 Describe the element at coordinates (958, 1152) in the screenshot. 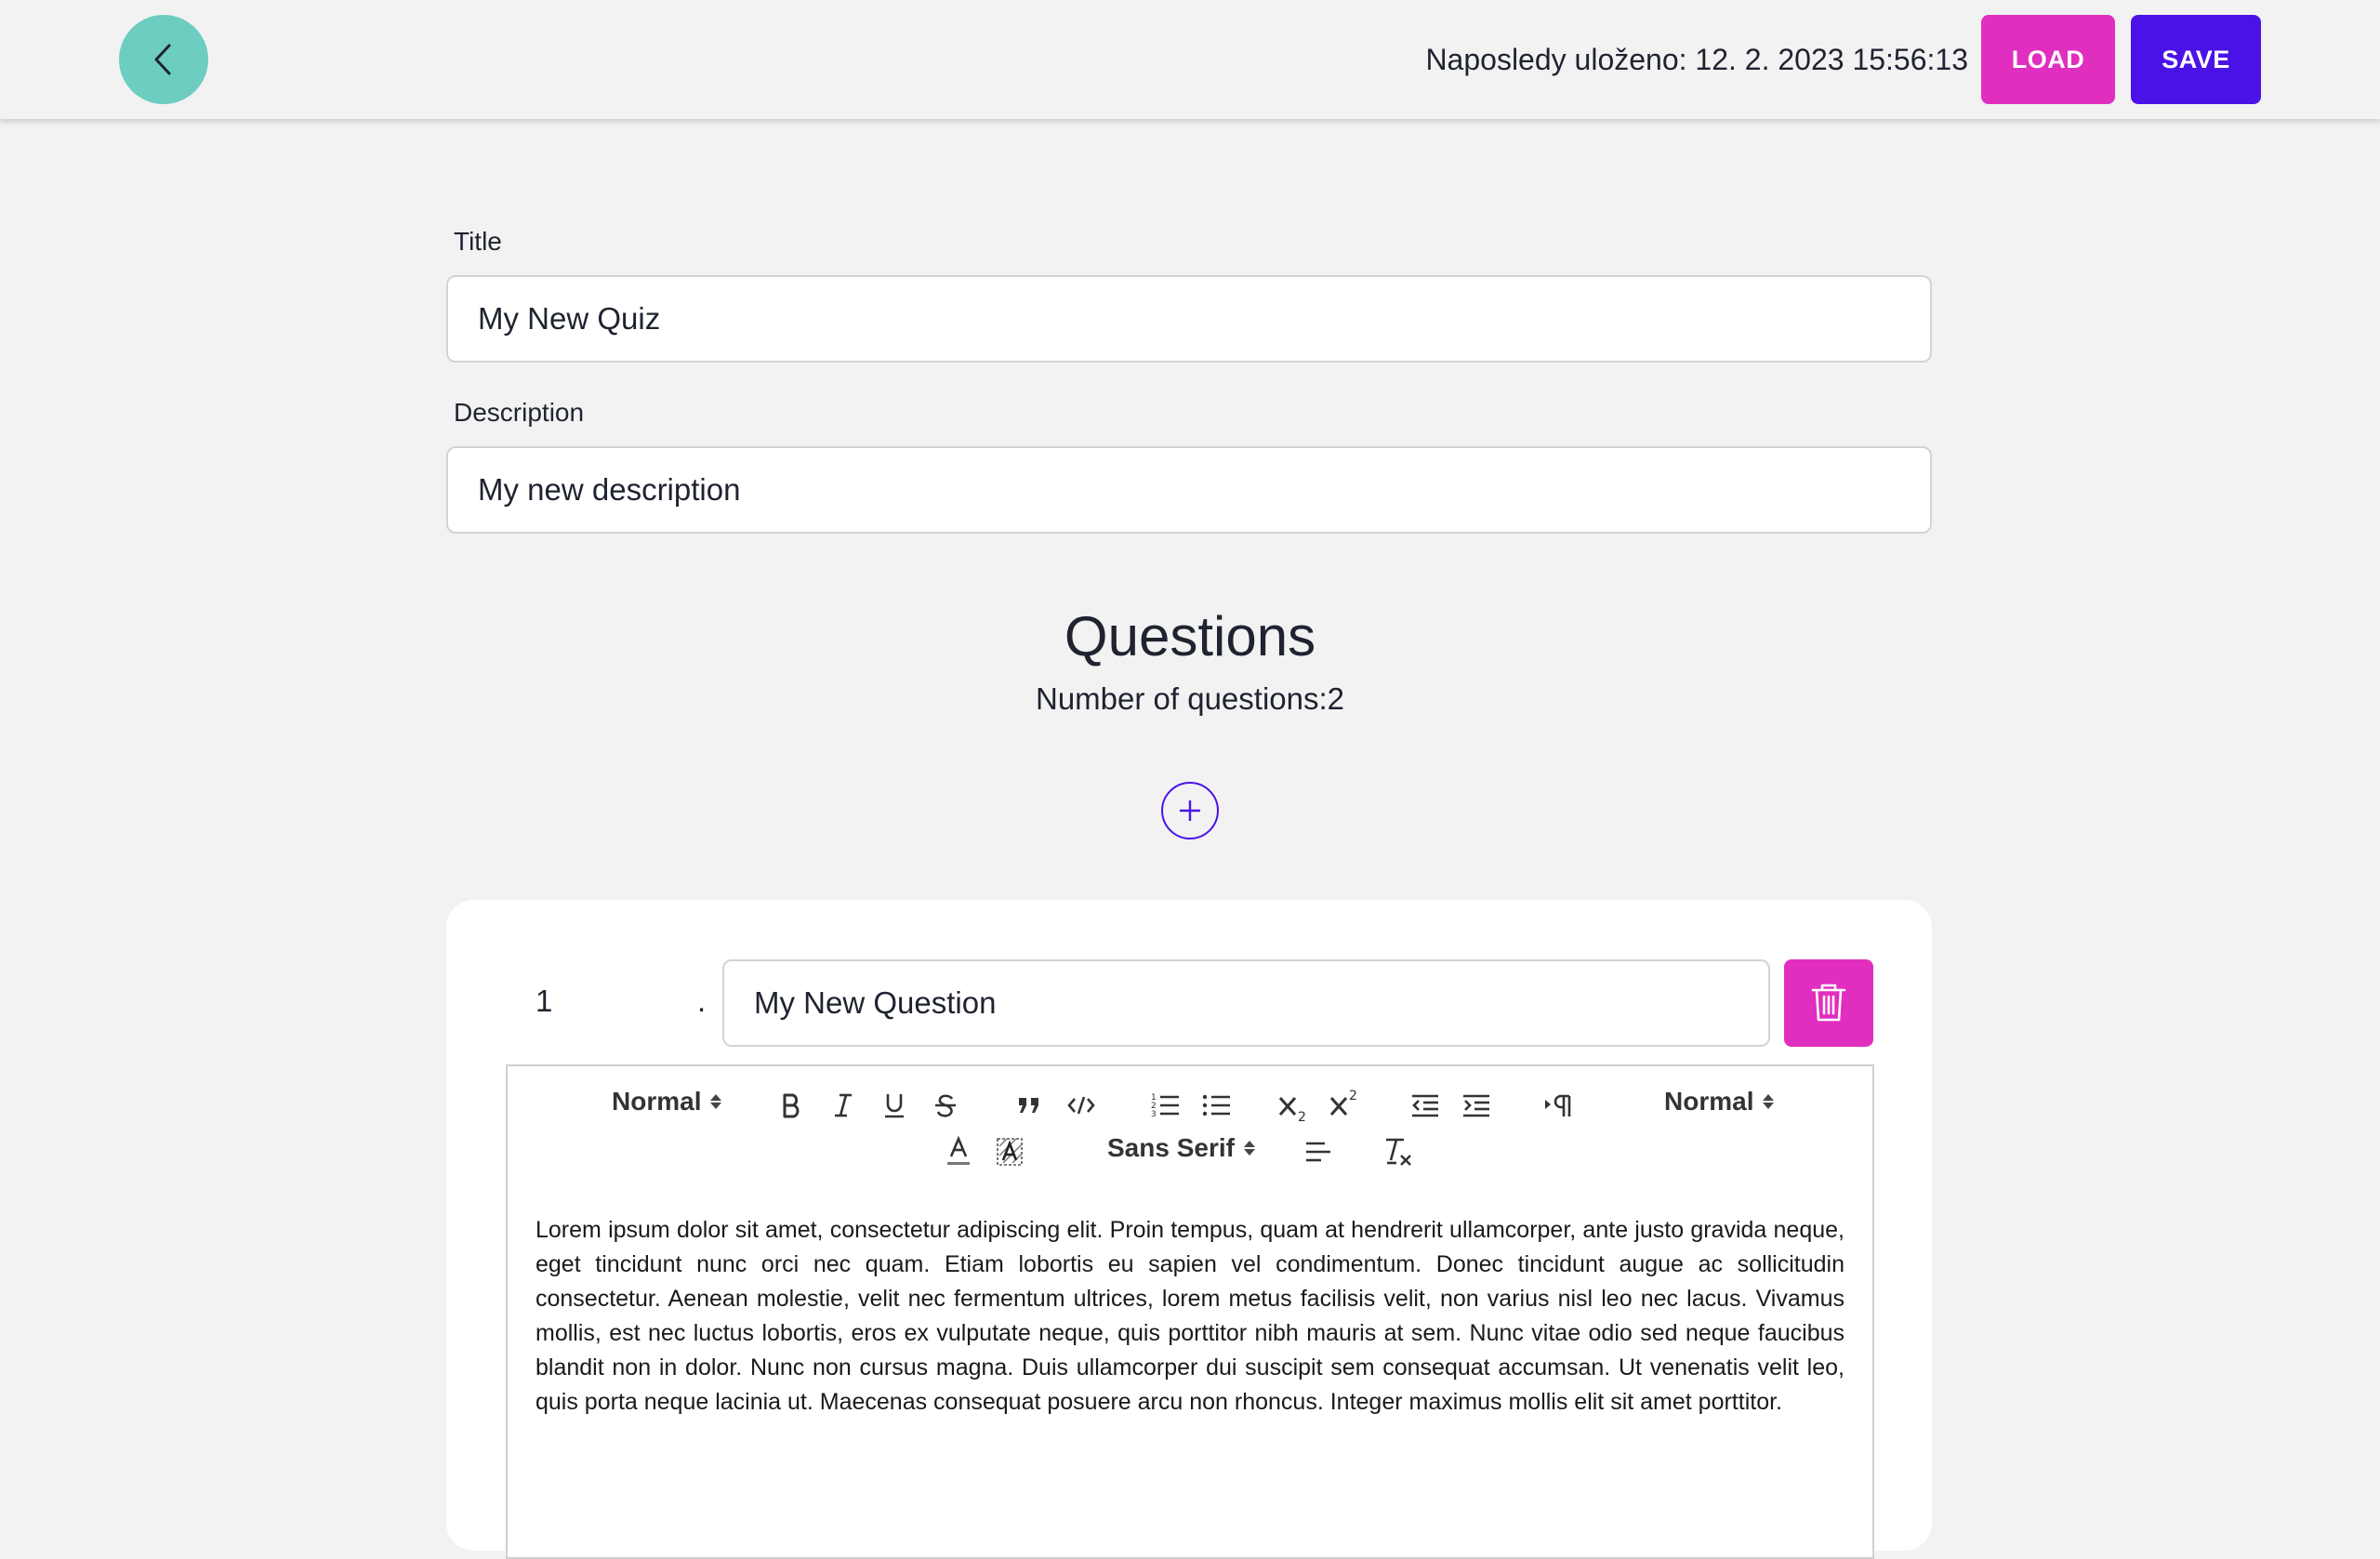

I see `font-color-icon` at that location.